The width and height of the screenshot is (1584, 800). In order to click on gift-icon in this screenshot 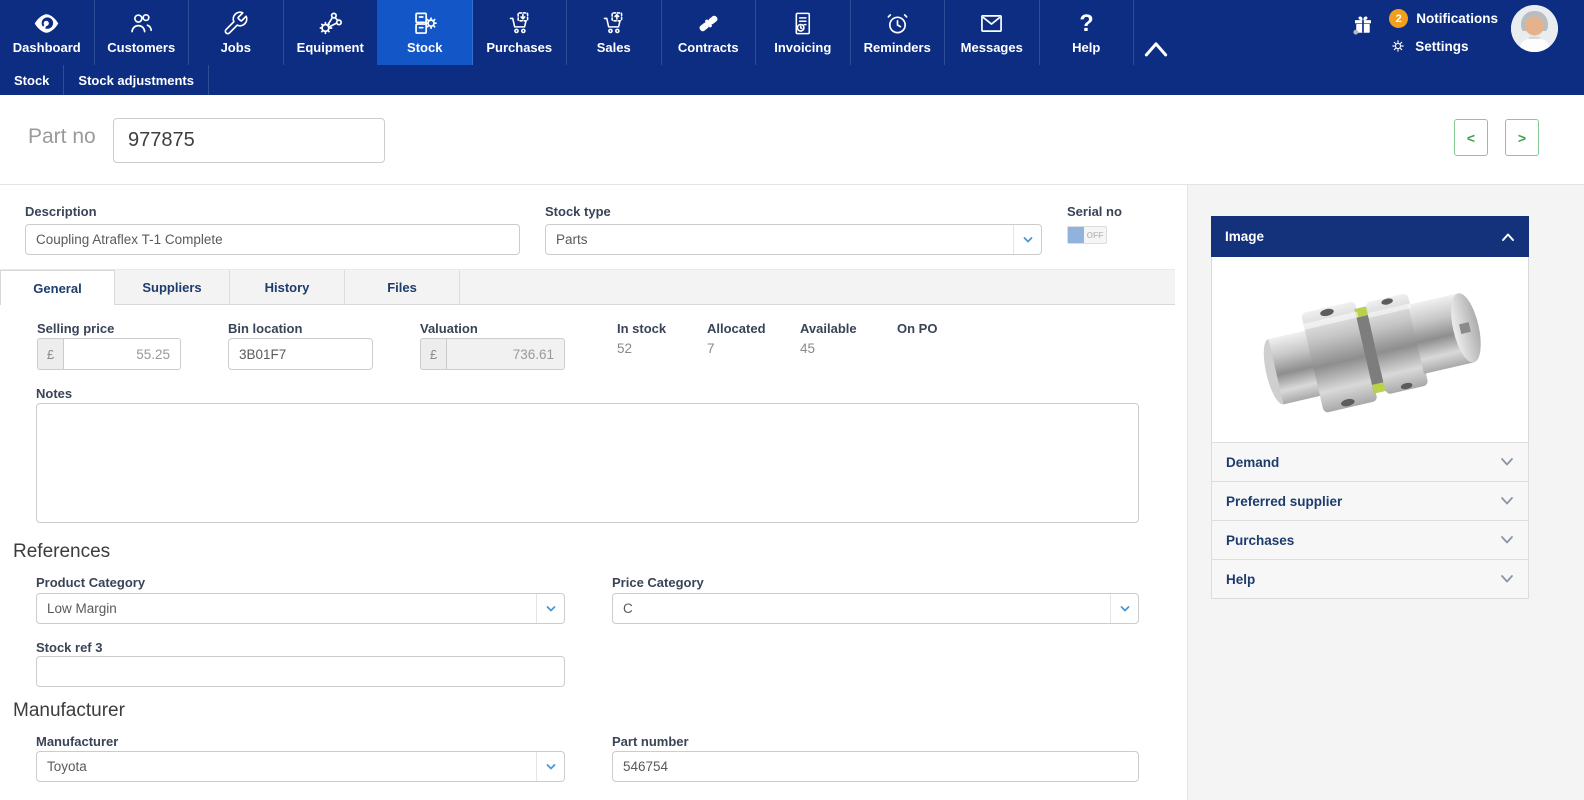, I will do `click(1362, 25)`.